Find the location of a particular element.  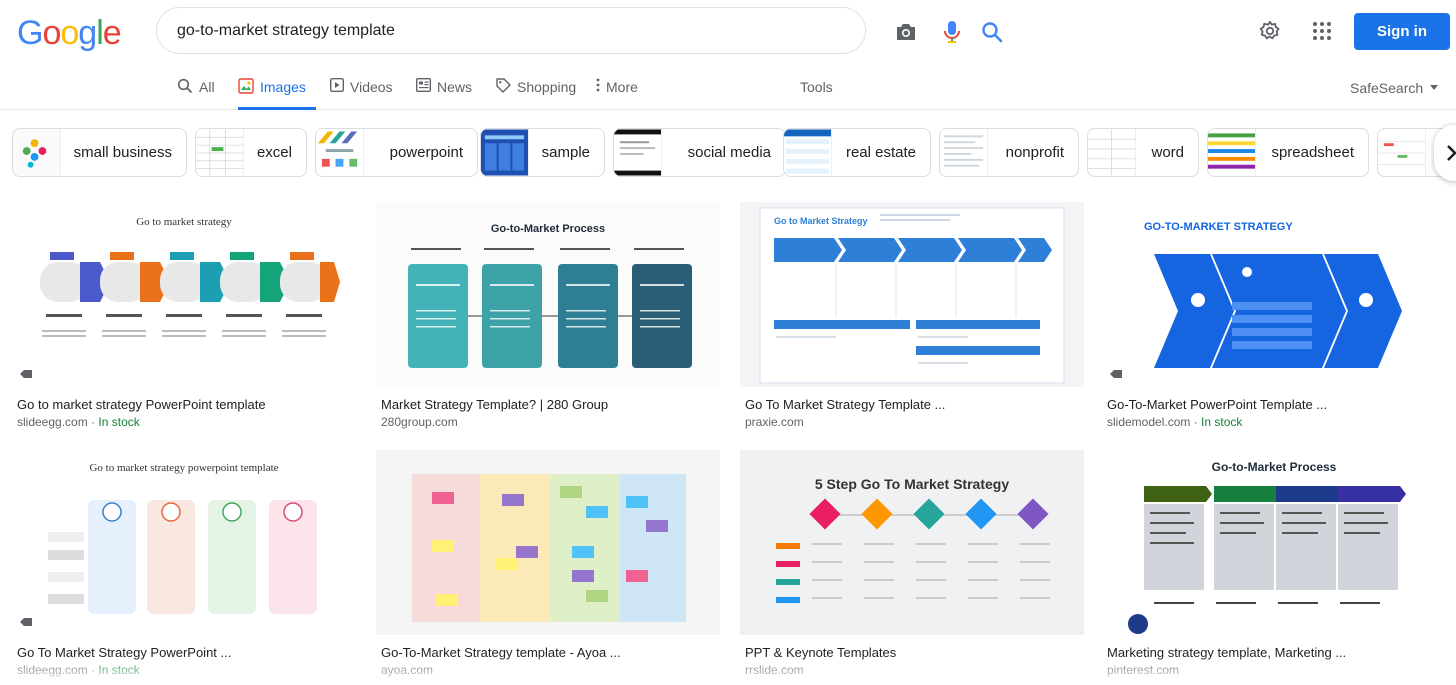

source-domain: praxie.com is located at coordinates (774, 422).